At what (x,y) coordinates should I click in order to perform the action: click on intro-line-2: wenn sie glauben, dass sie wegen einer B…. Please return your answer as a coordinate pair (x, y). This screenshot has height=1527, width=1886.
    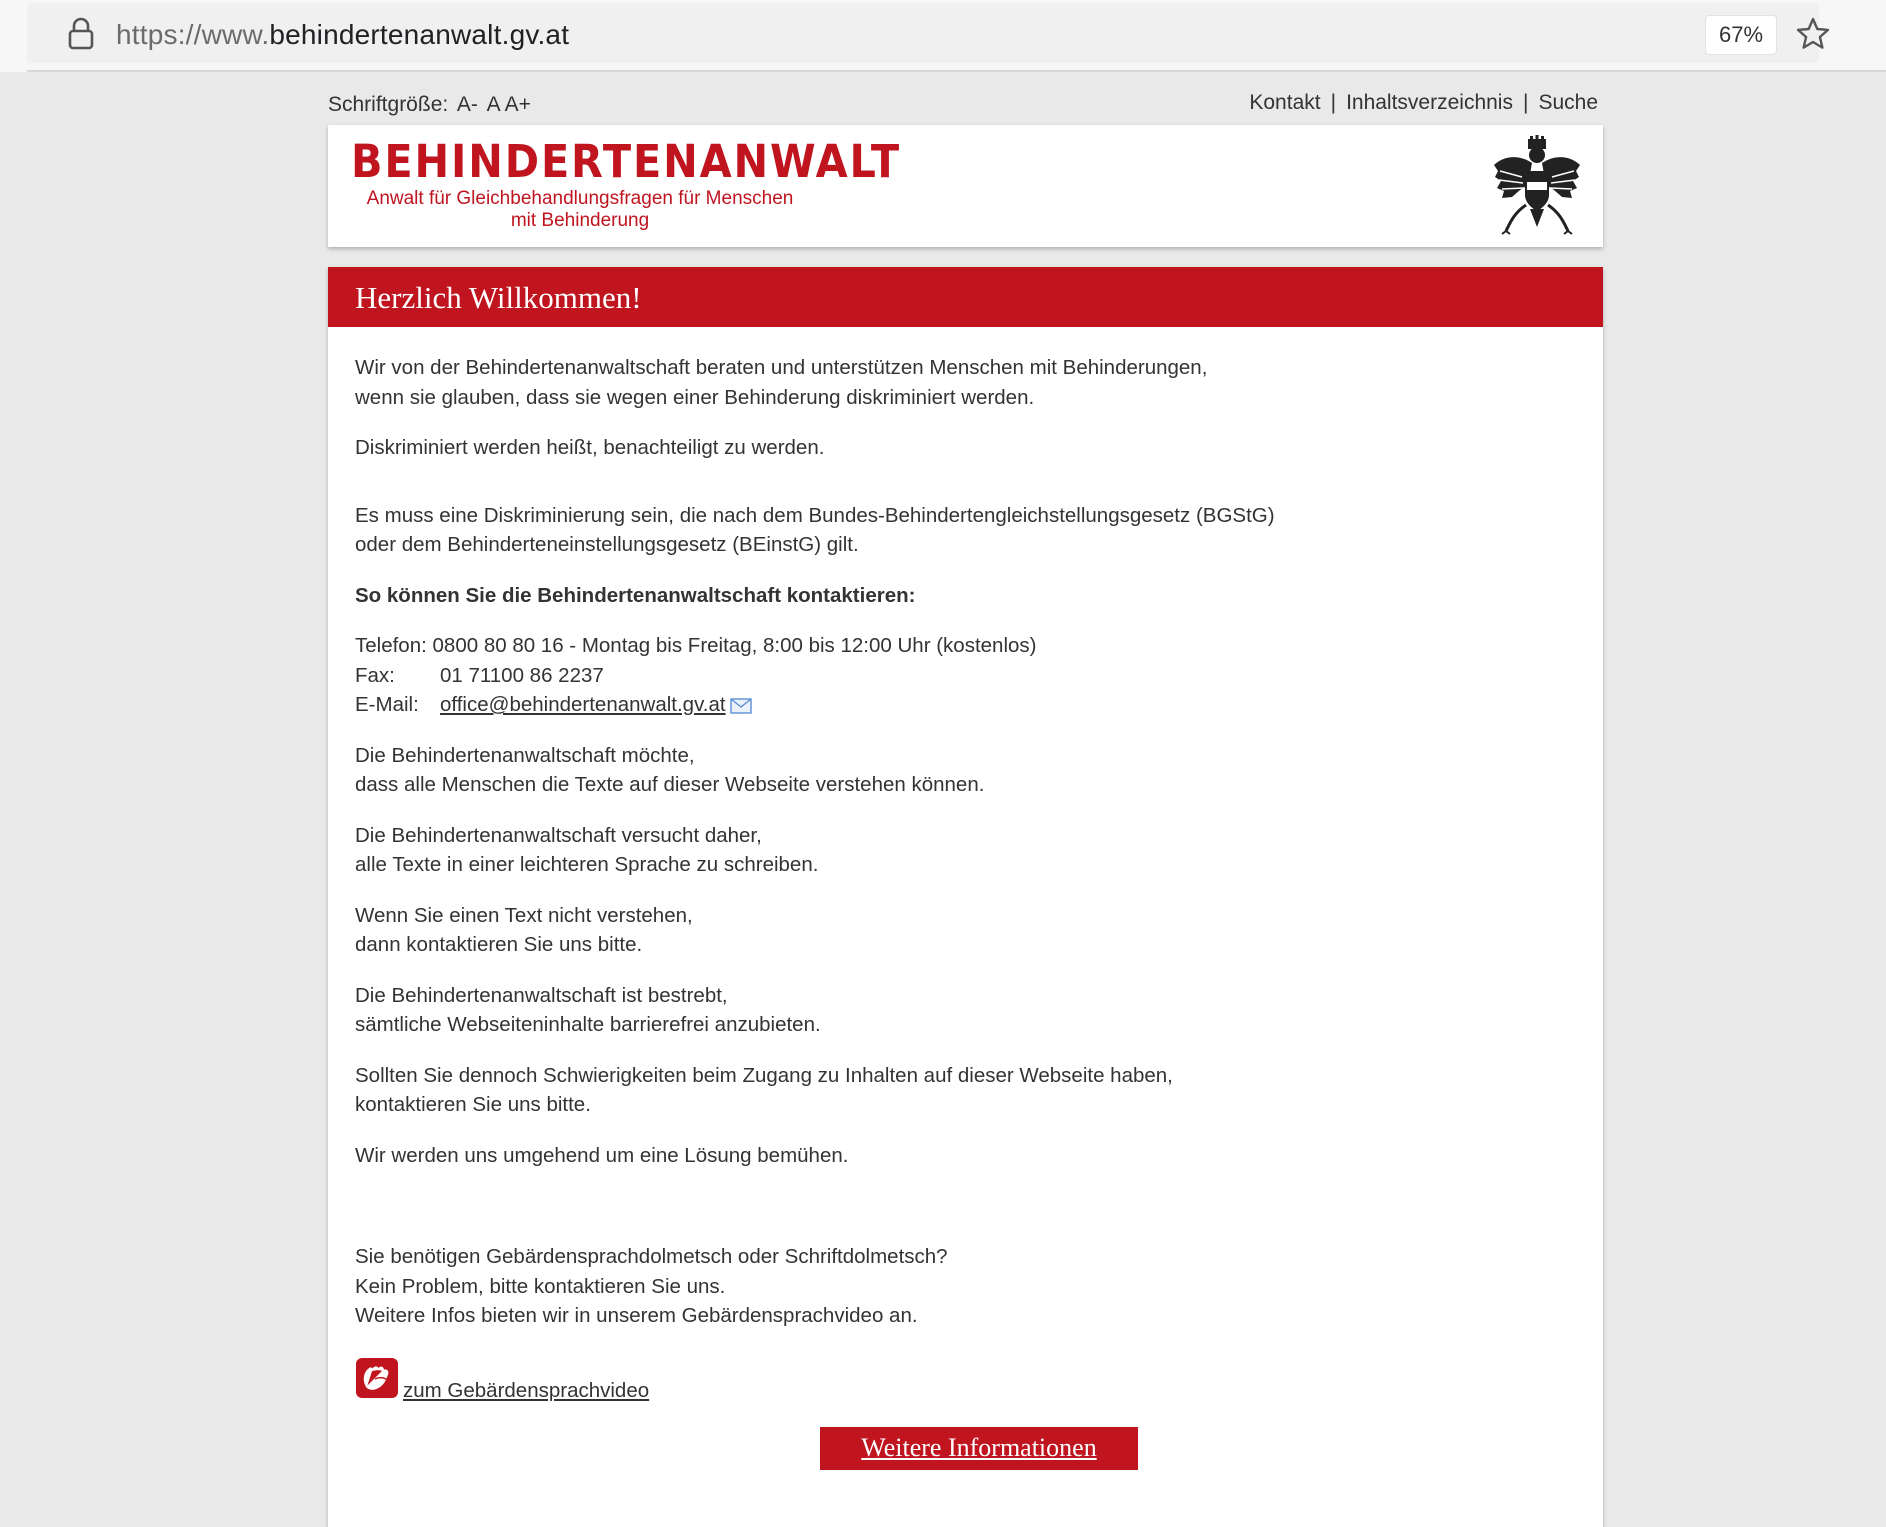
    Looking at the image, I should click on (695, 397).